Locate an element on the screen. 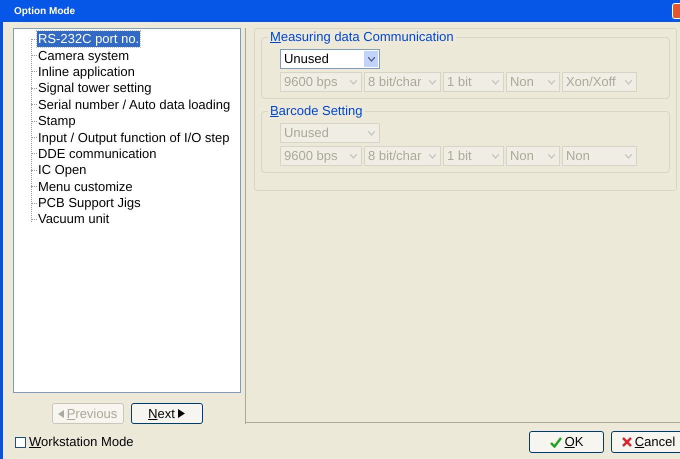  next-button: Next is located at coordinates (166, 413).